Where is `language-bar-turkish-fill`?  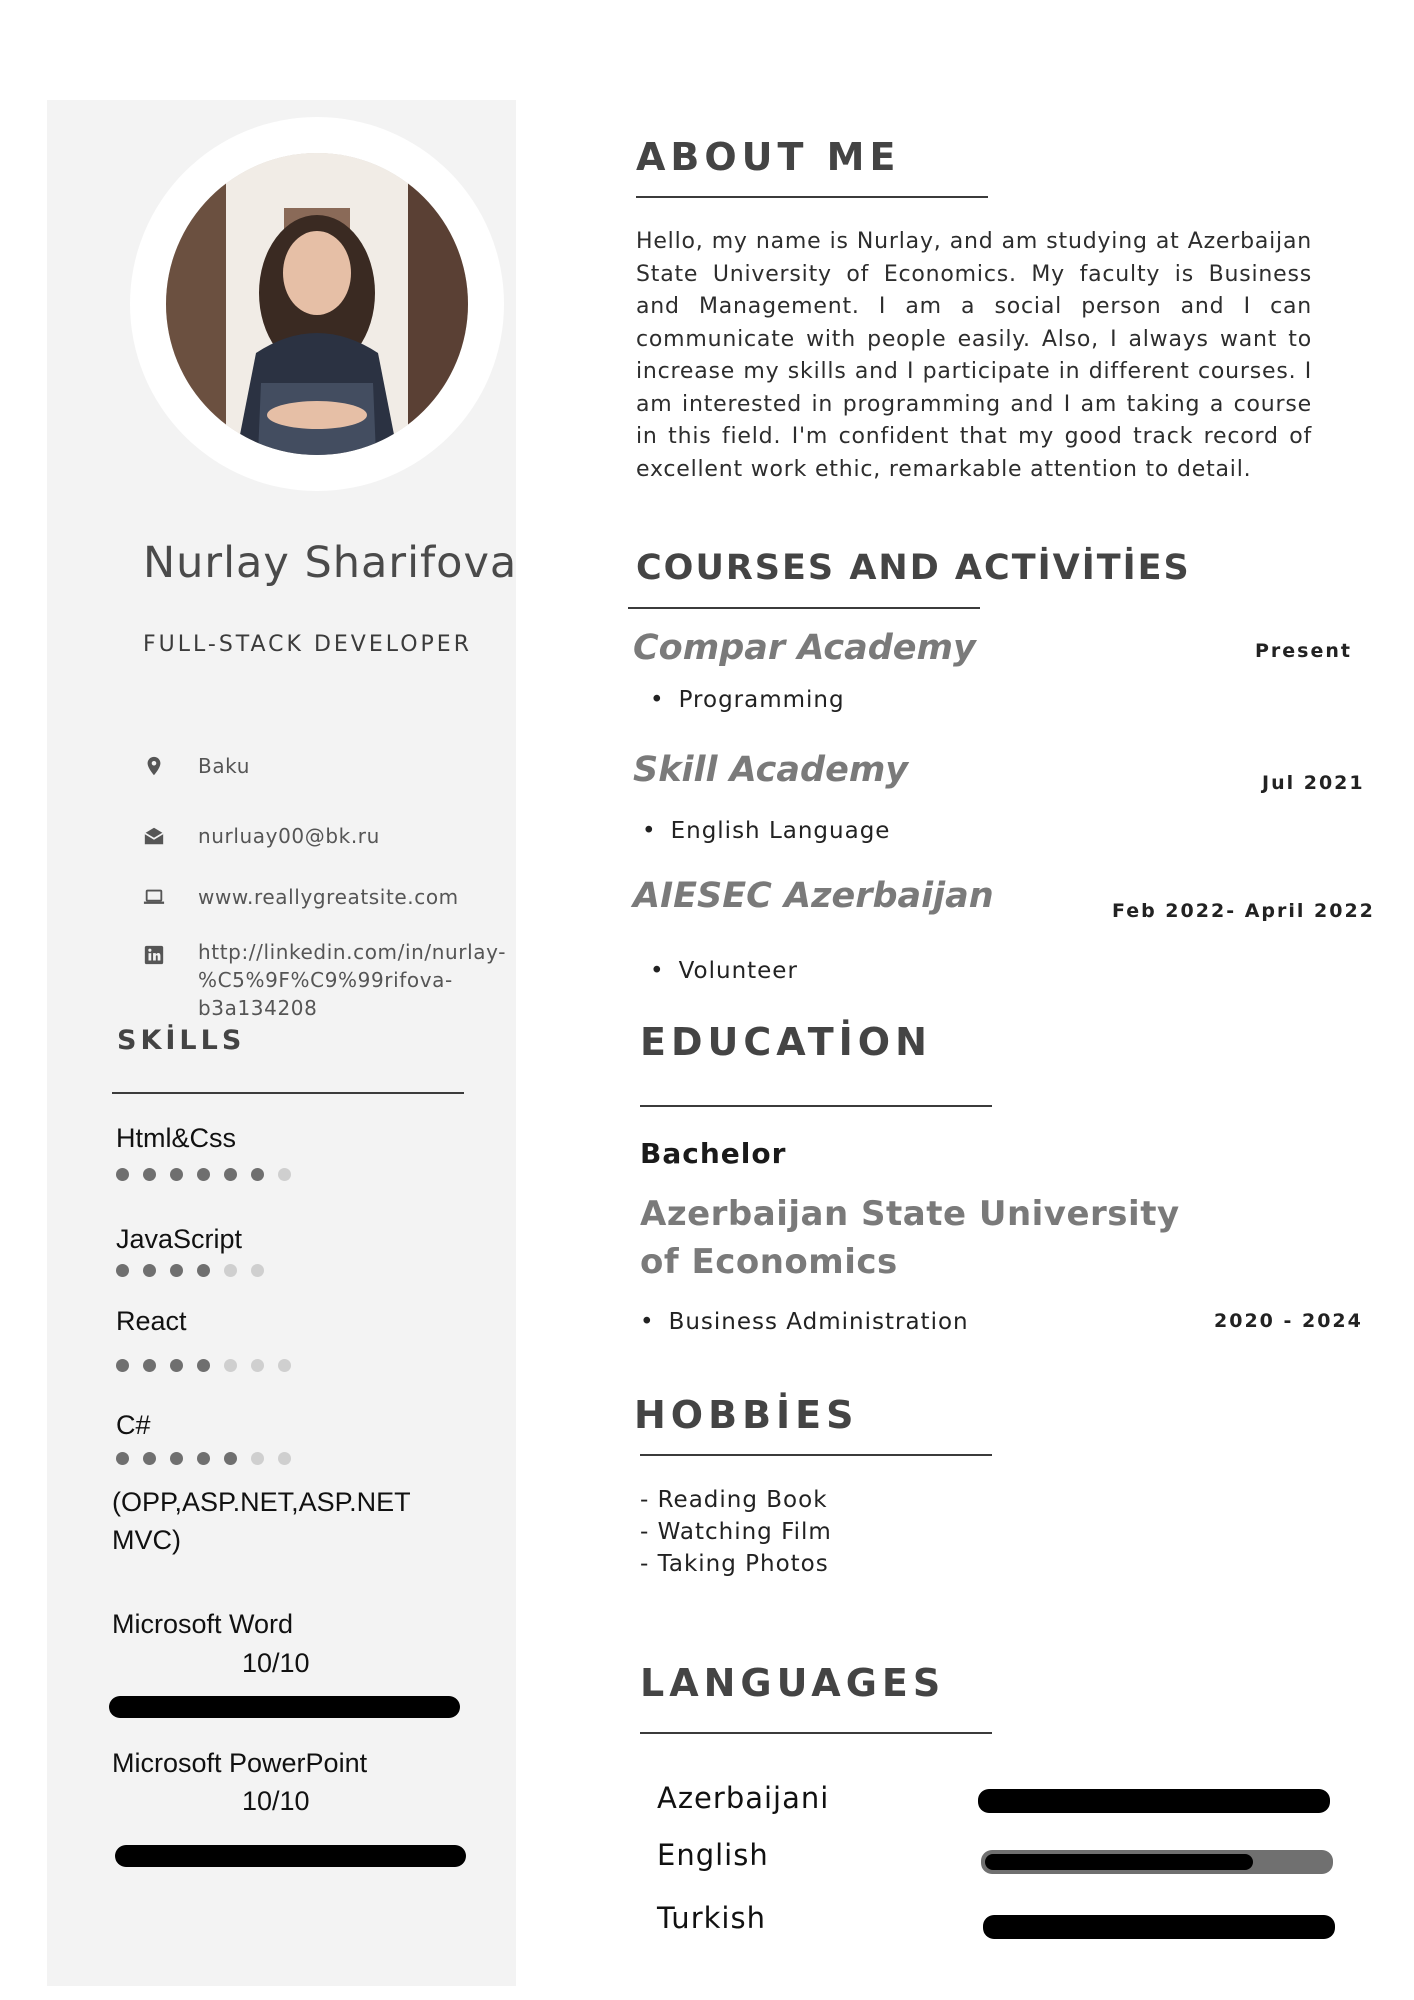 language-bar-turkish-fill is located at coordinates (1159, 1927).